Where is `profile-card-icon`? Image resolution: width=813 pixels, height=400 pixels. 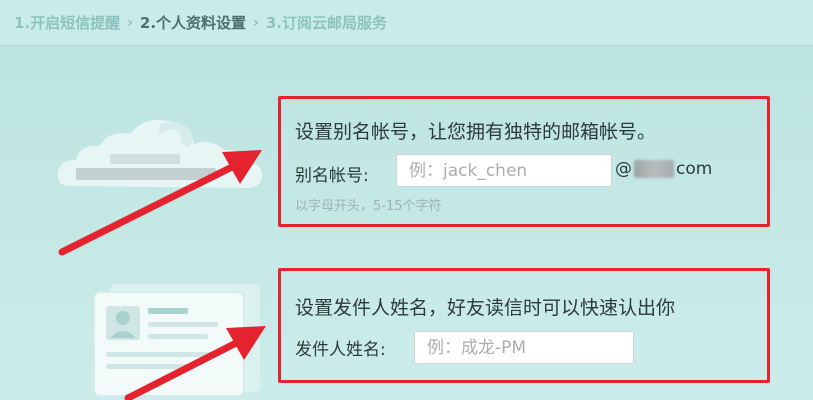
profile-card-icon is located at coordinates (180, 339).